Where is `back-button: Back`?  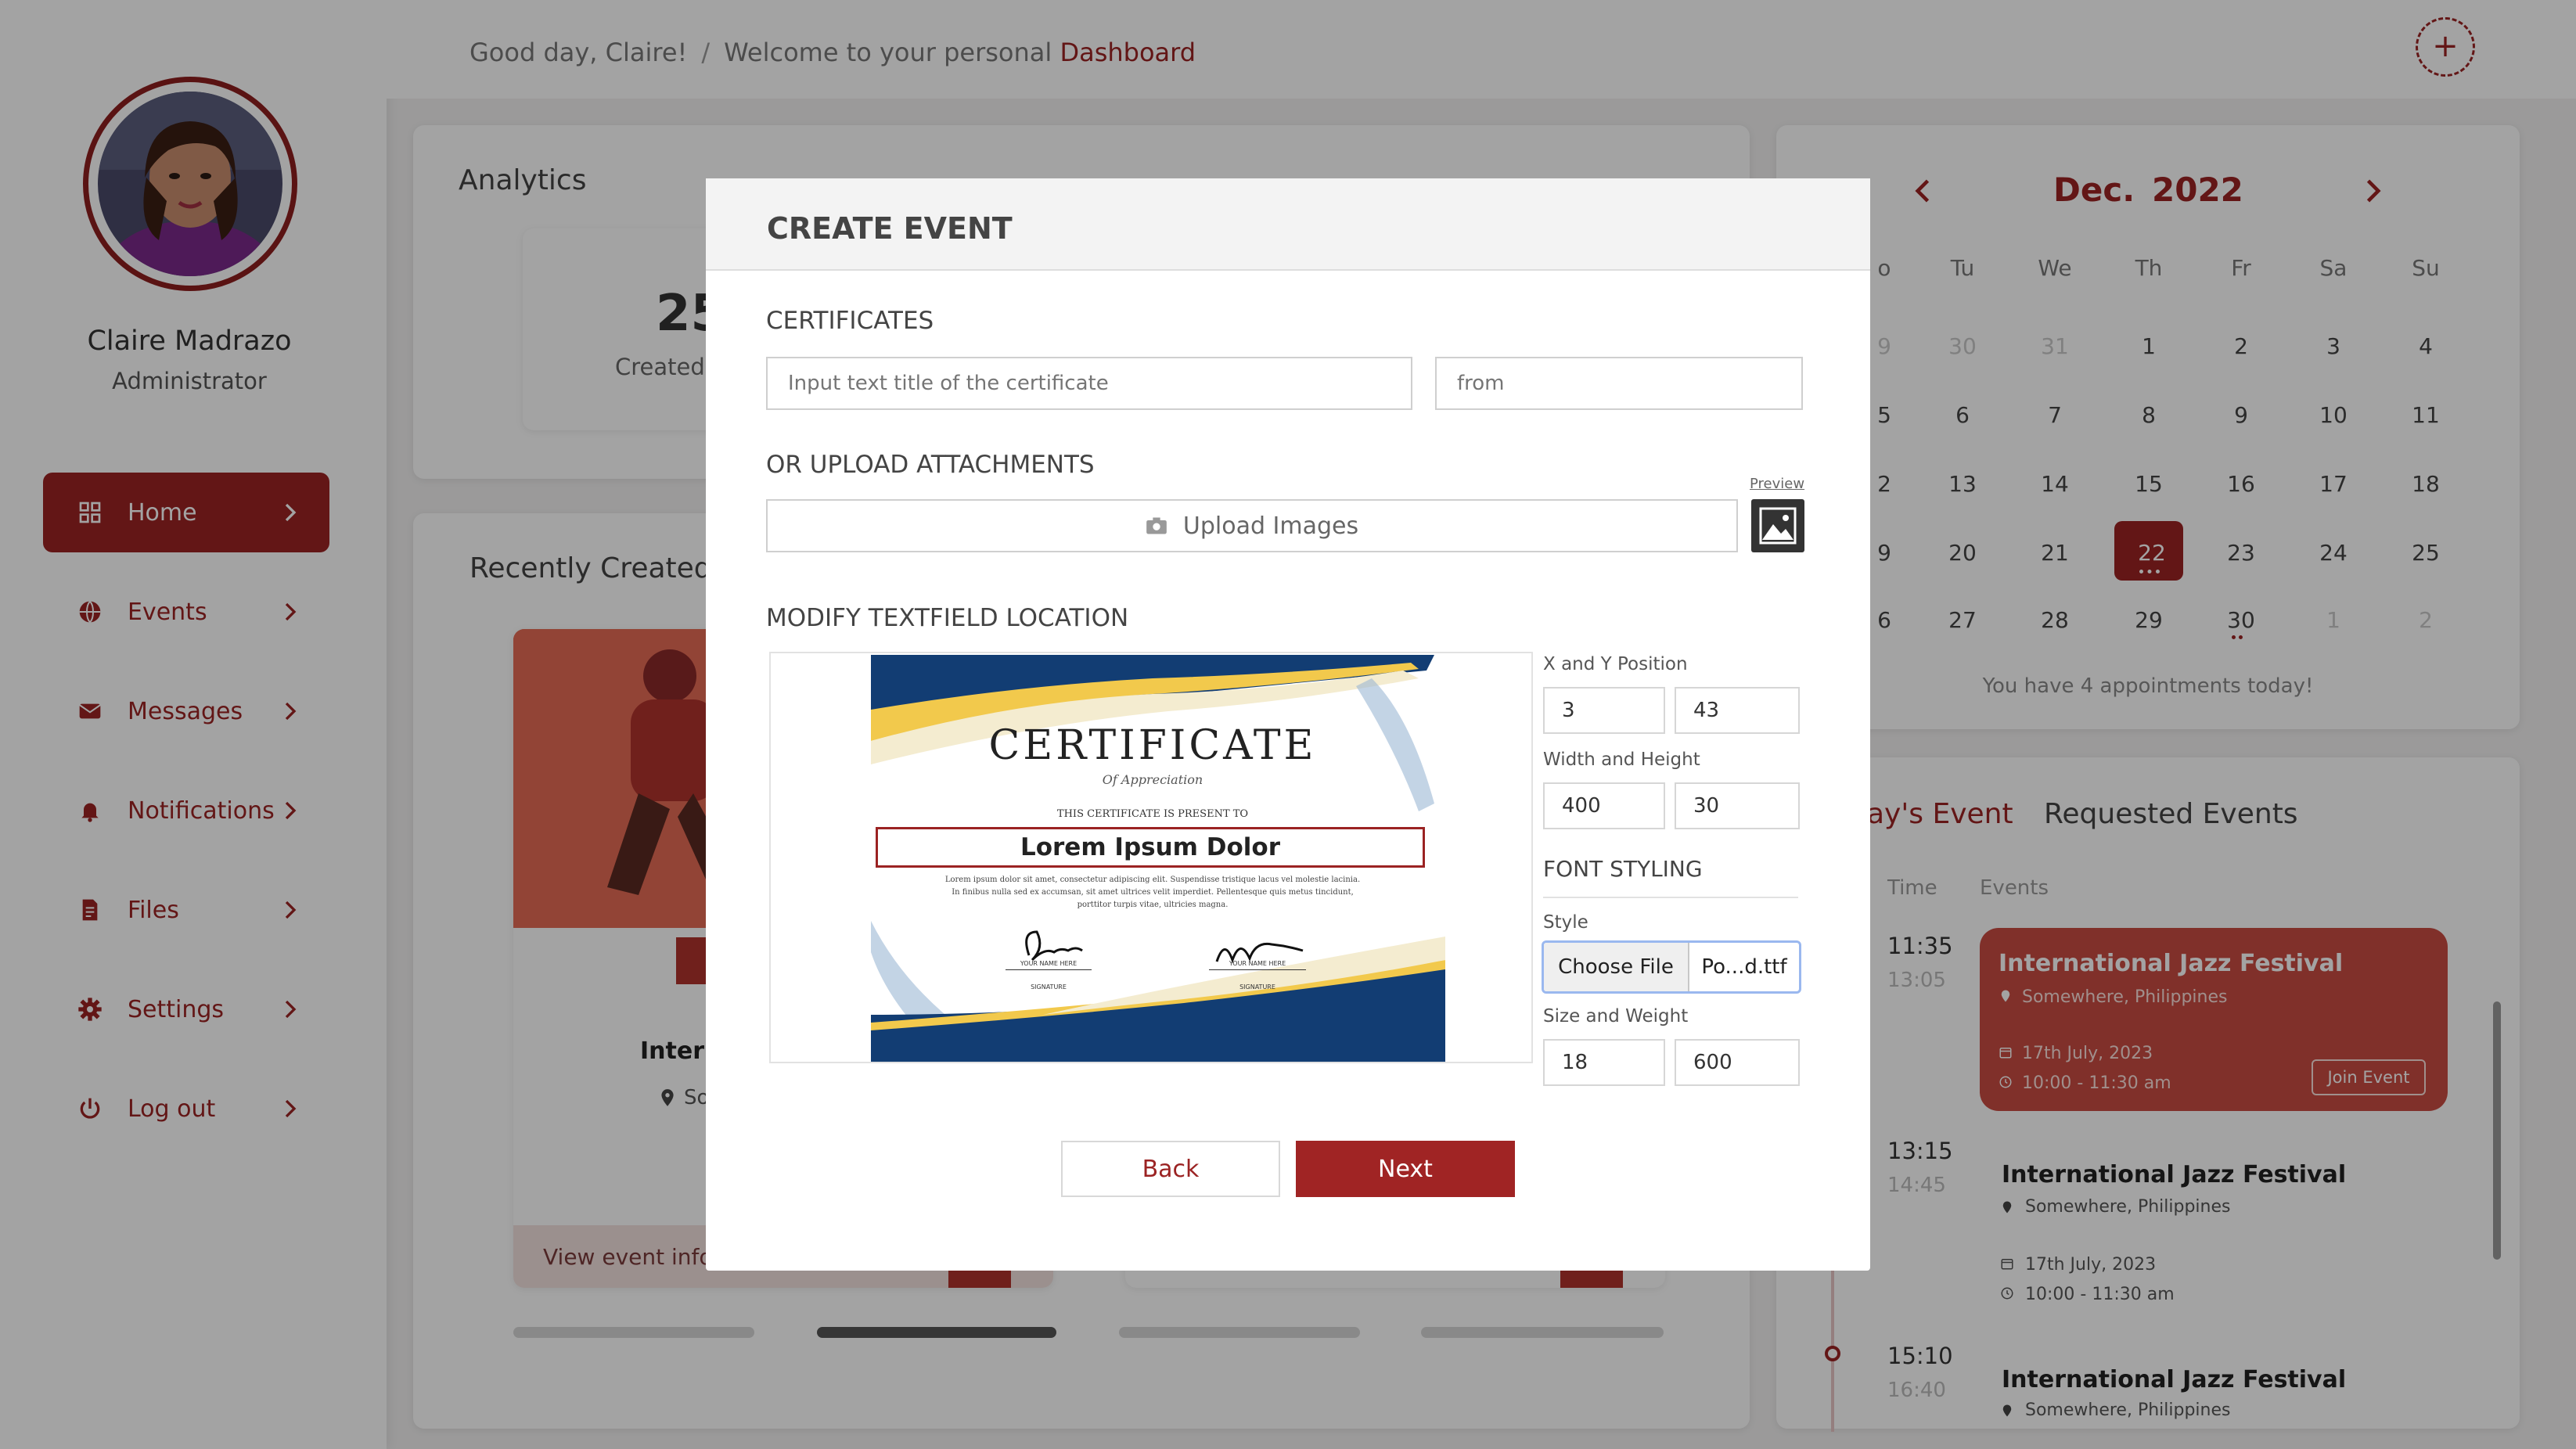
back-button: Back is located at coordinates (1170, 1169).